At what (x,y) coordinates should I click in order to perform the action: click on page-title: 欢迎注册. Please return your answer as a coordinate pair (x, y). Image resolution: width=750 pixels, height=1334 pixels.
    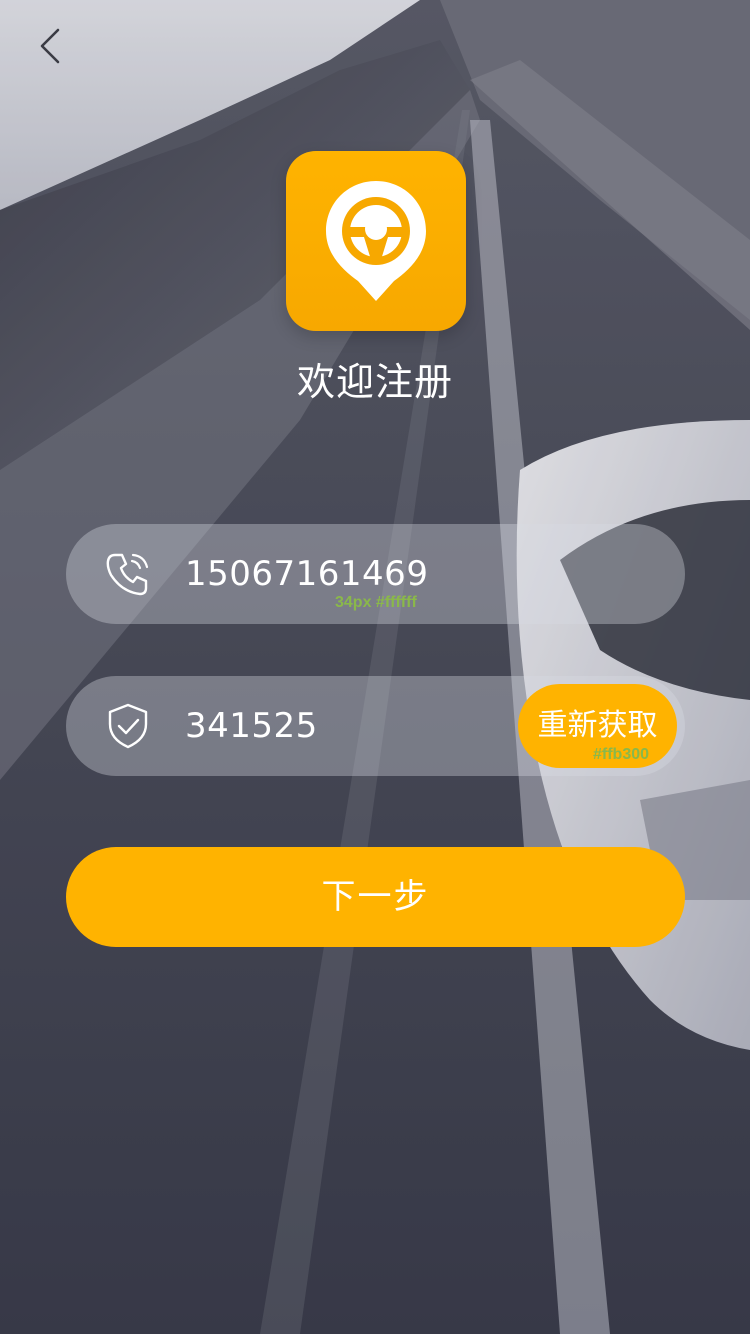
    Looking at the image, I should click on (374, 382).